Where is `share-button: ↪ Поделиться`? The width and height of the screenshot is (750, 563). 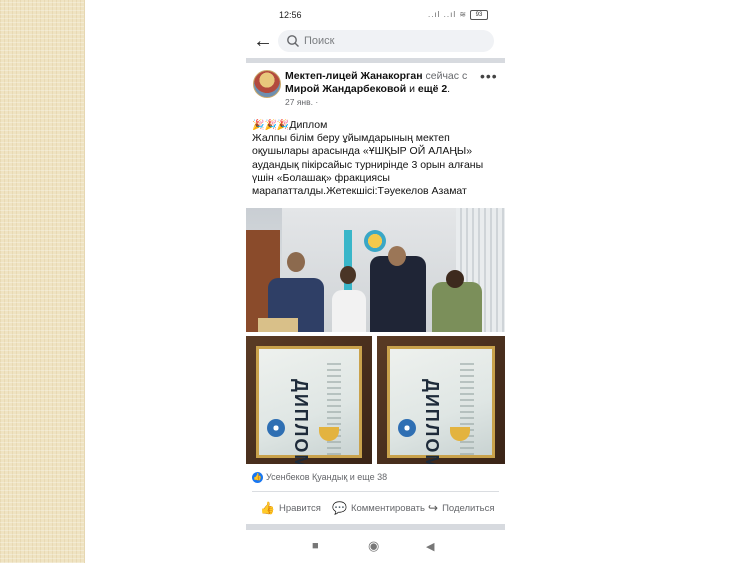 share-button: ↪ Поделиться is located at coordinates (461, 508).